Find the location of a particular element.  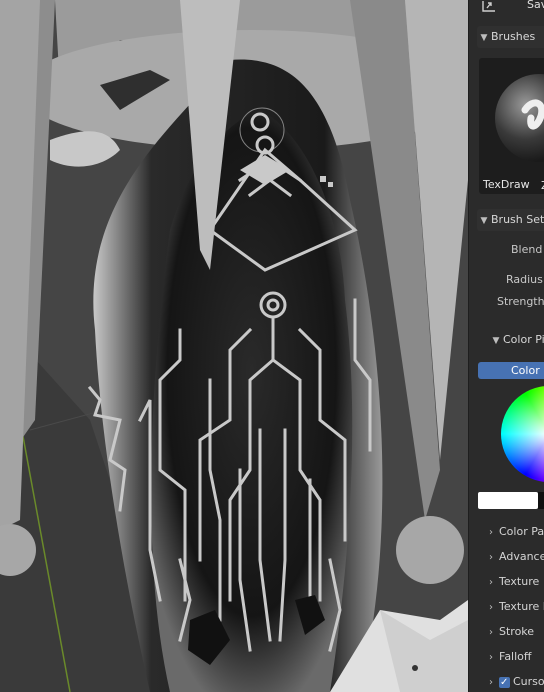

section-stroke: › Stroke is located at coordinates (508, 632).